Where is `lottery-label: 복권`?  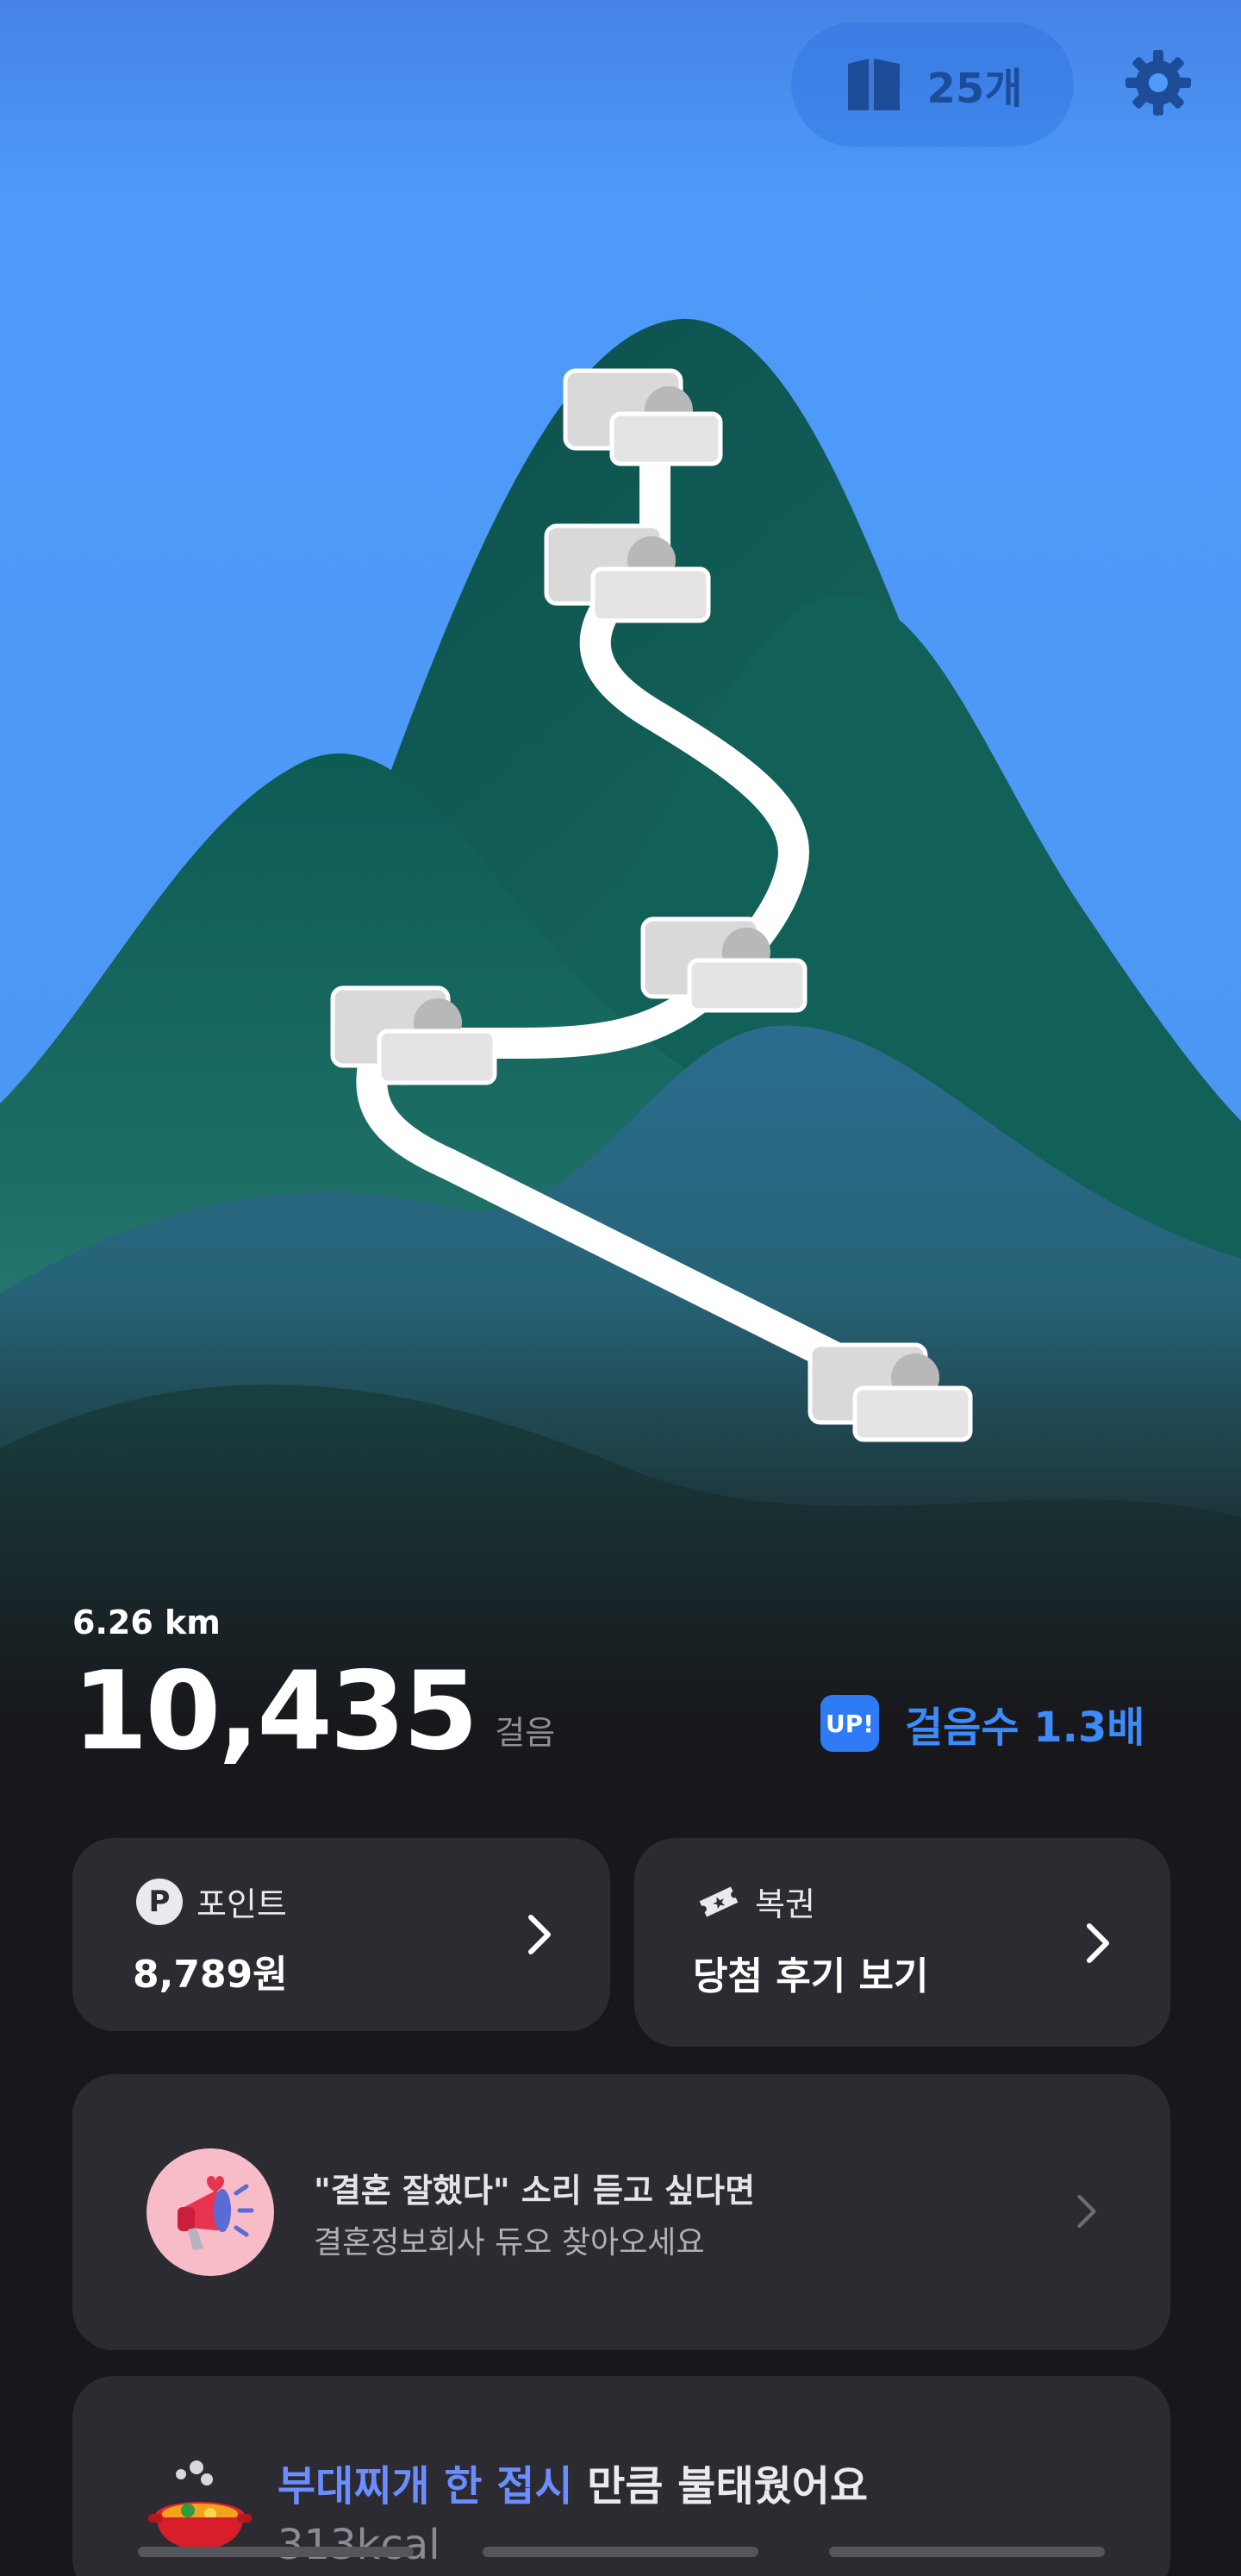
lottery-label: 복권 is located at coordinates (785, 1904).